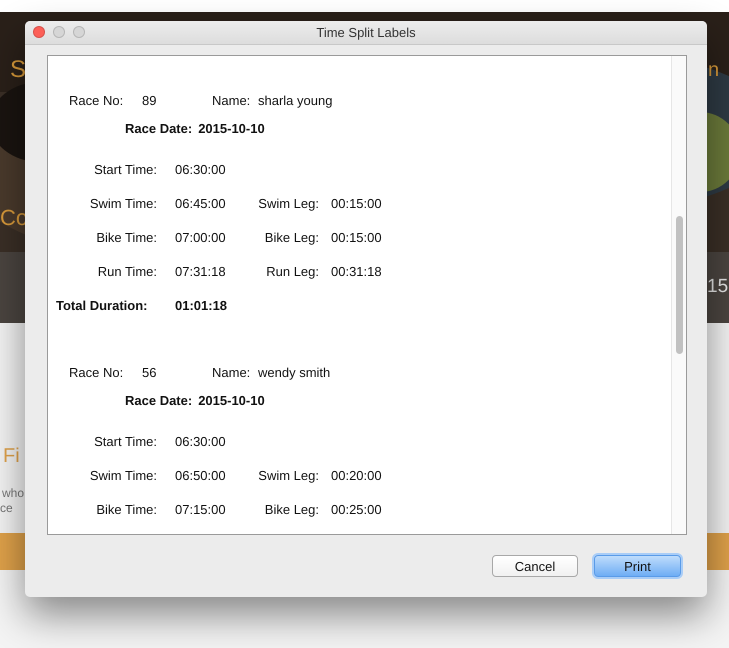 Image resolution: width=729 pixels, height=648 pixels. I want to click on print-button: Print, so click(637, 566).